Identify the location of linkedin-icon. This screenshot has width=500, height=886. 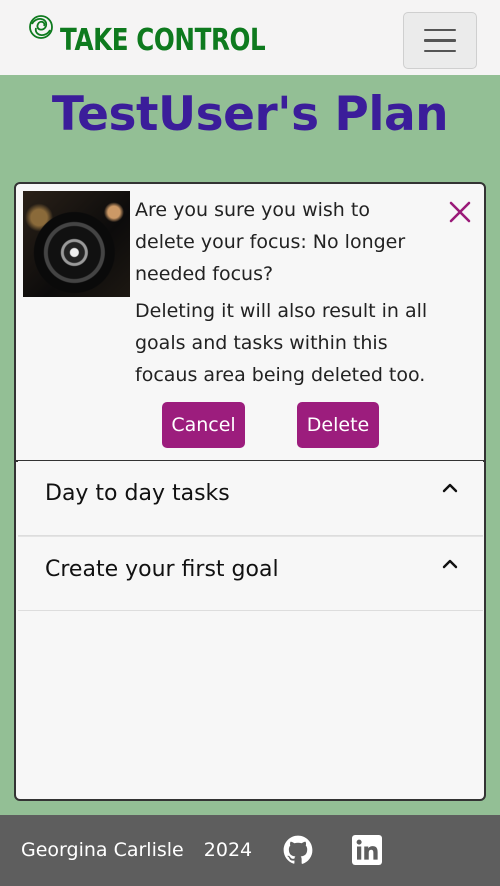
(367, 850).